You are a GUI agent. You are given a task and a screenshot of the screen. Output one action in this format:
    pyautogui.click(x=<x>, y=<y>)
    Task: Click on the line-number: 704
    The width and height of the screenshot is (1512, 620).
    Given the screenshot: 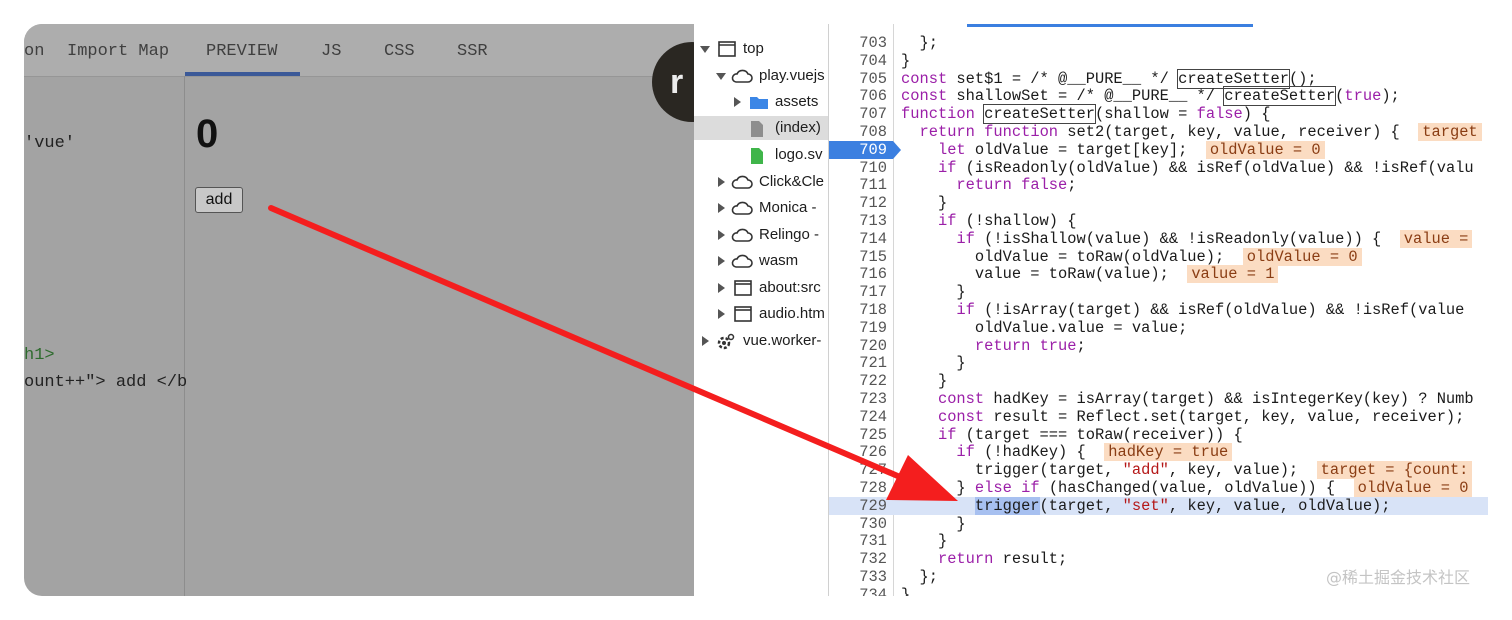 What is the action you would take?
    pyautogui.click(x=858, y=61)
    